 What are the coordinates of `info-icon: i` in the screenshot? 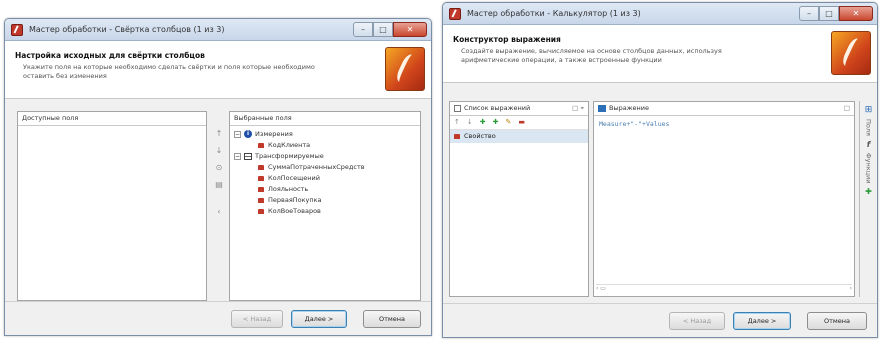 It's located at (248, 134).